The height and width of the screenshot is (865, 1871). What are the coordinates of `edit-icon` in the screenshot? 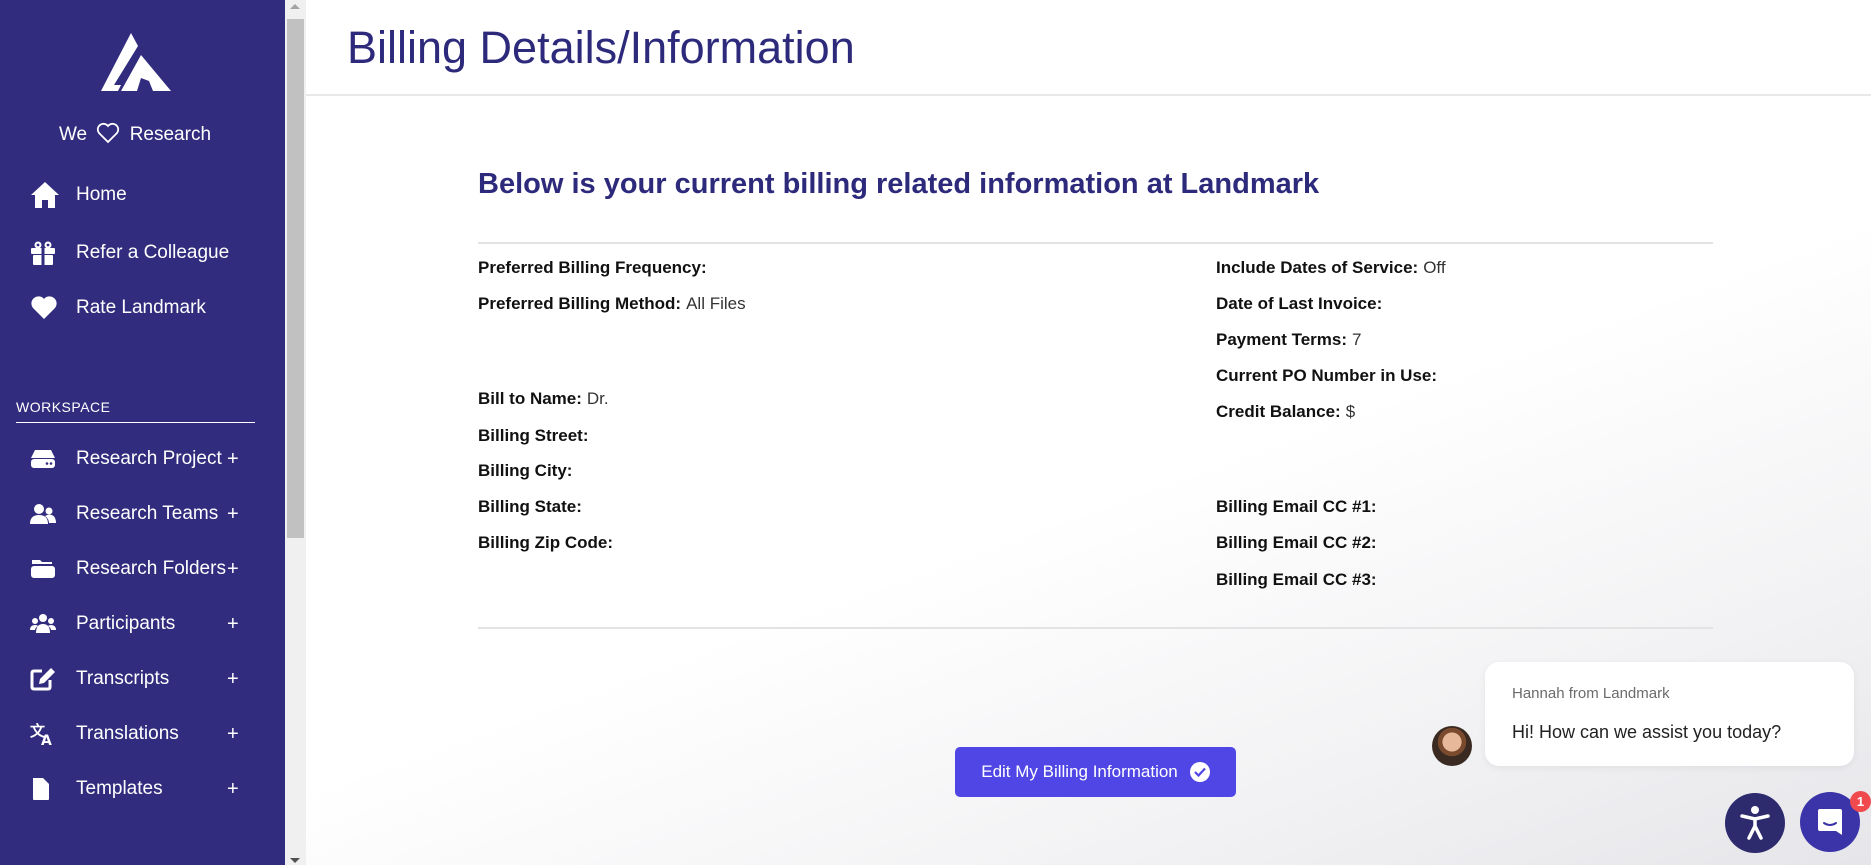 It's located at (47, 679).